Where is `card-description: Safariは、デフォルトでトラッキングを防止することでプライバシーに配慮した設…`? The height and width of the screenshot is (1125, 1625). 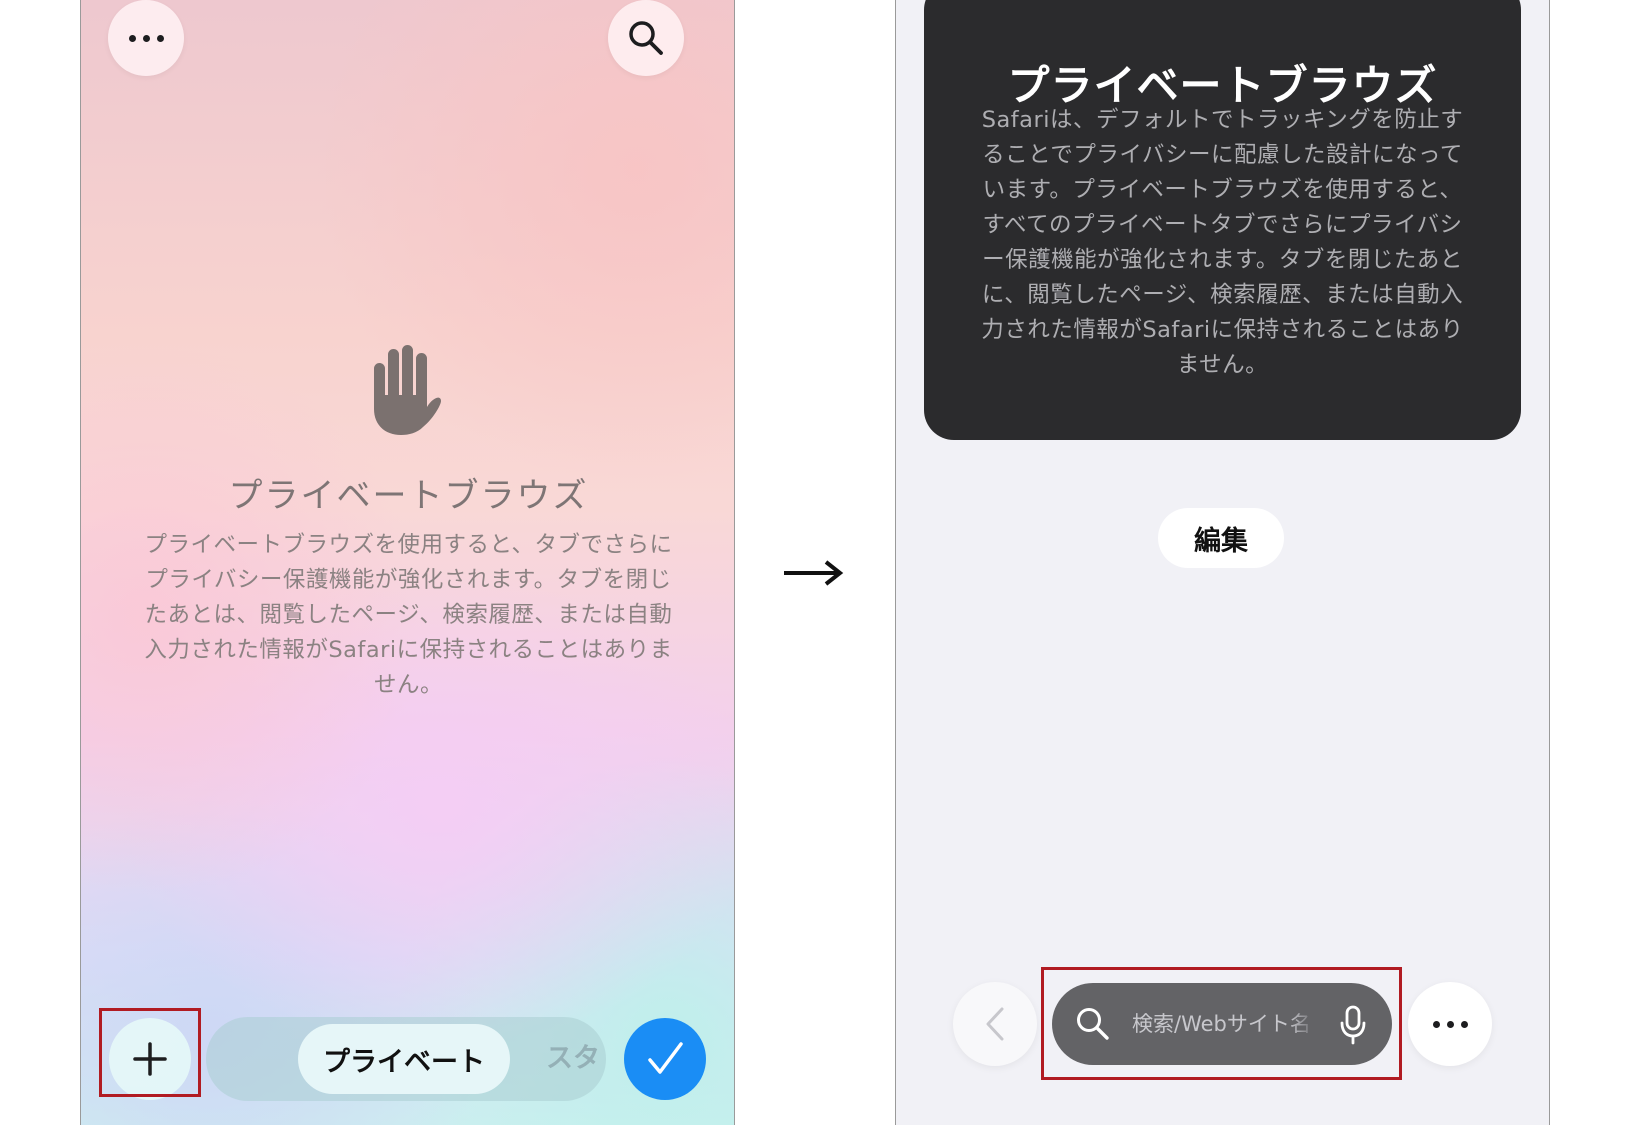
card-description: Safariは、デフォルトでトラッキングを防止することでプライバシーに配慮した設… is located at coordinates (1222, 242).